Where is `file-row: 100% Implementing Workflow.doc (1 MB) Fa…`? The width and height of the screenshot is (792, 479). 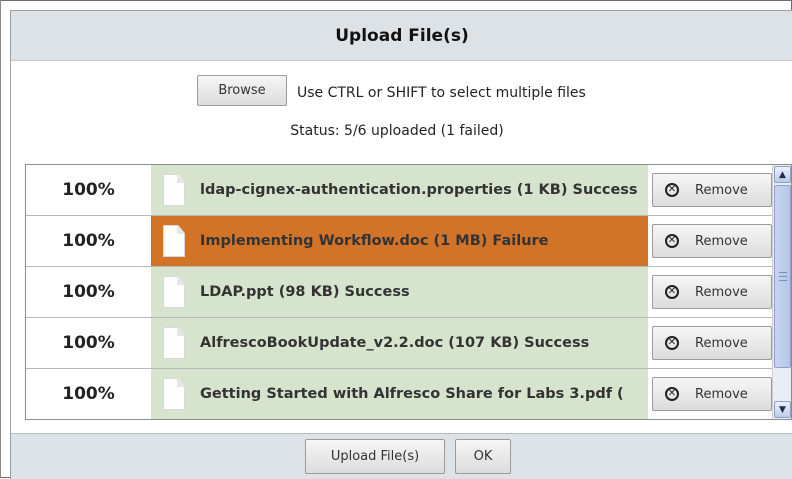
file-row: 100% Implementing Workflow.doc (1 MB) Fa… is located at coordinates (399, 241).